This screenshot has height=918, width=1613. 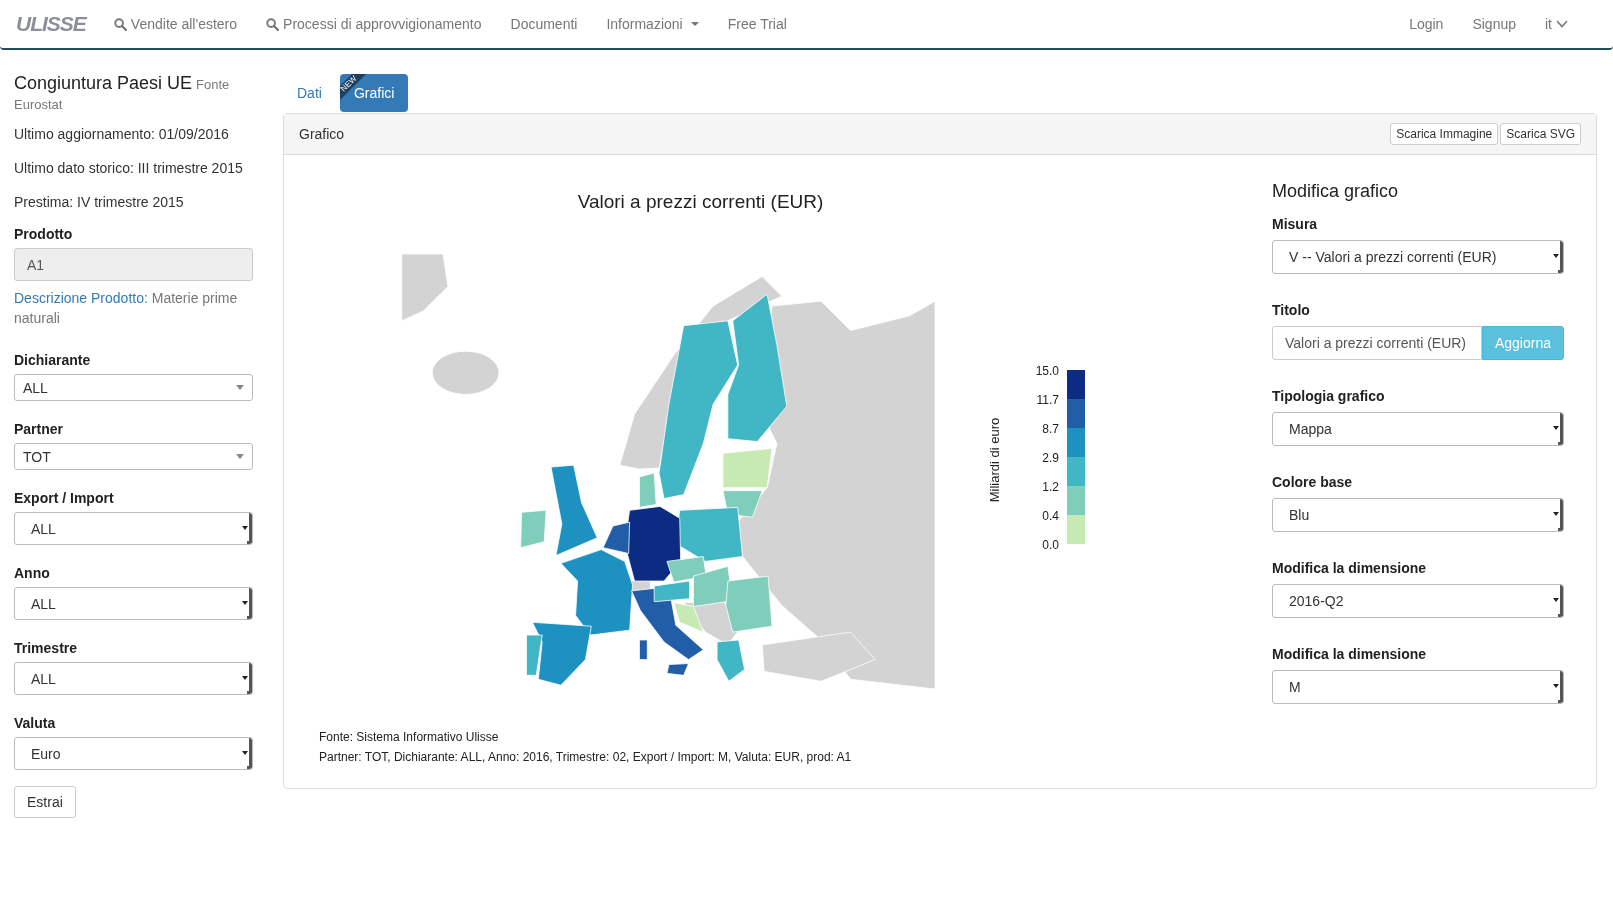 I want to click on select-field: 2016-Q2, so click(x=1418, y=601).